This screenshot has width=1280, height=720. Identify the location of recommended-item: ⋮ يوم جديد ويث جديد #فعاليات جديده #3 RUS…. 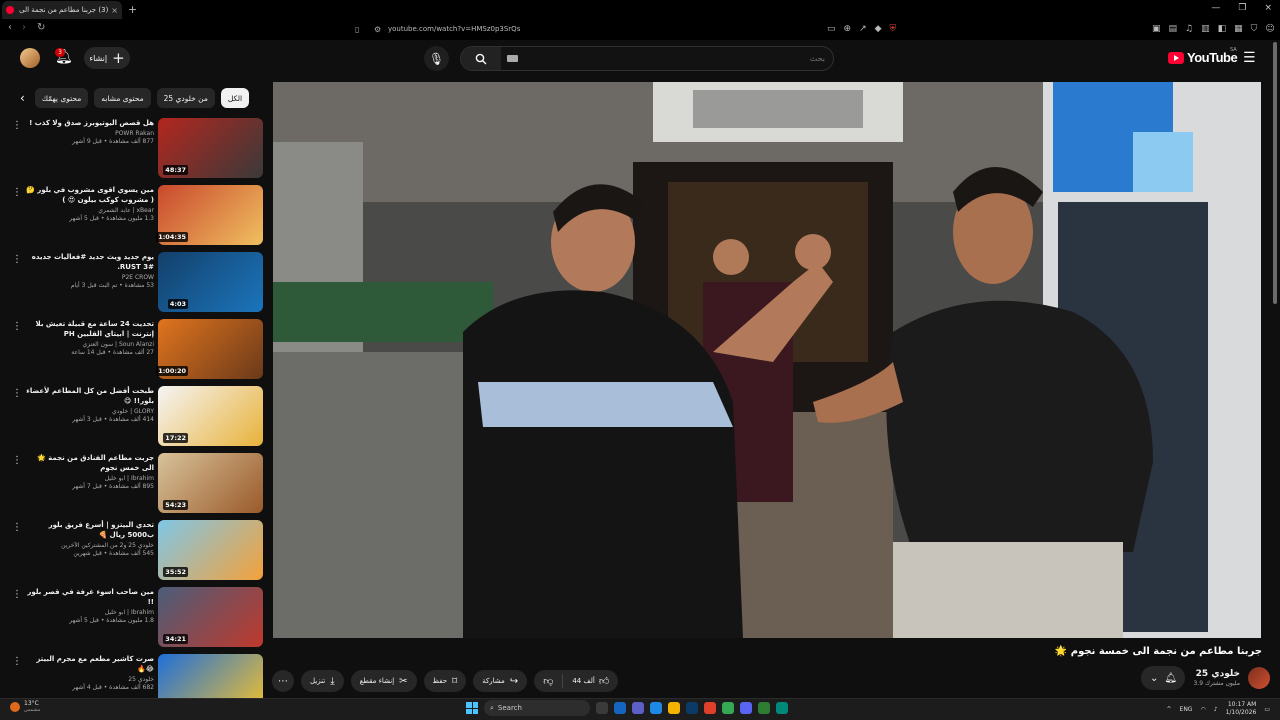
(137, 282).